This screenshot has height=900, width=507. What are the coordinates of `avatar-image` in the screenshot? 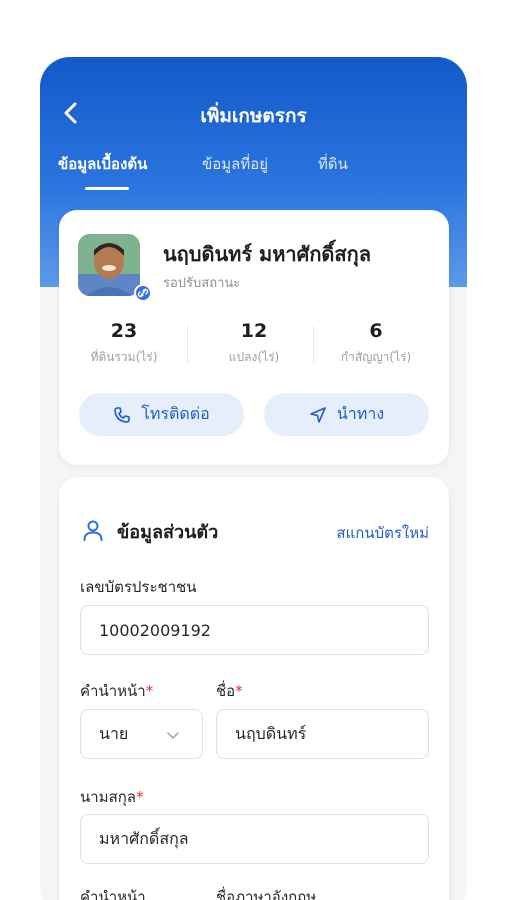 It's located at (109, 265).